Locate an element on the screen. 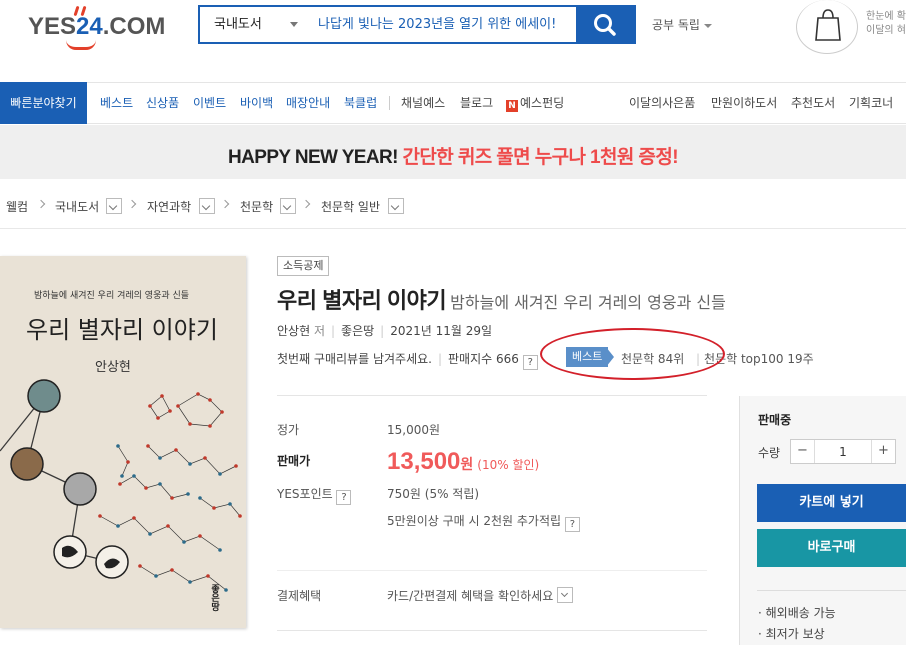  yes24-logo: YES24.COM is located at coordinates (98, 28).